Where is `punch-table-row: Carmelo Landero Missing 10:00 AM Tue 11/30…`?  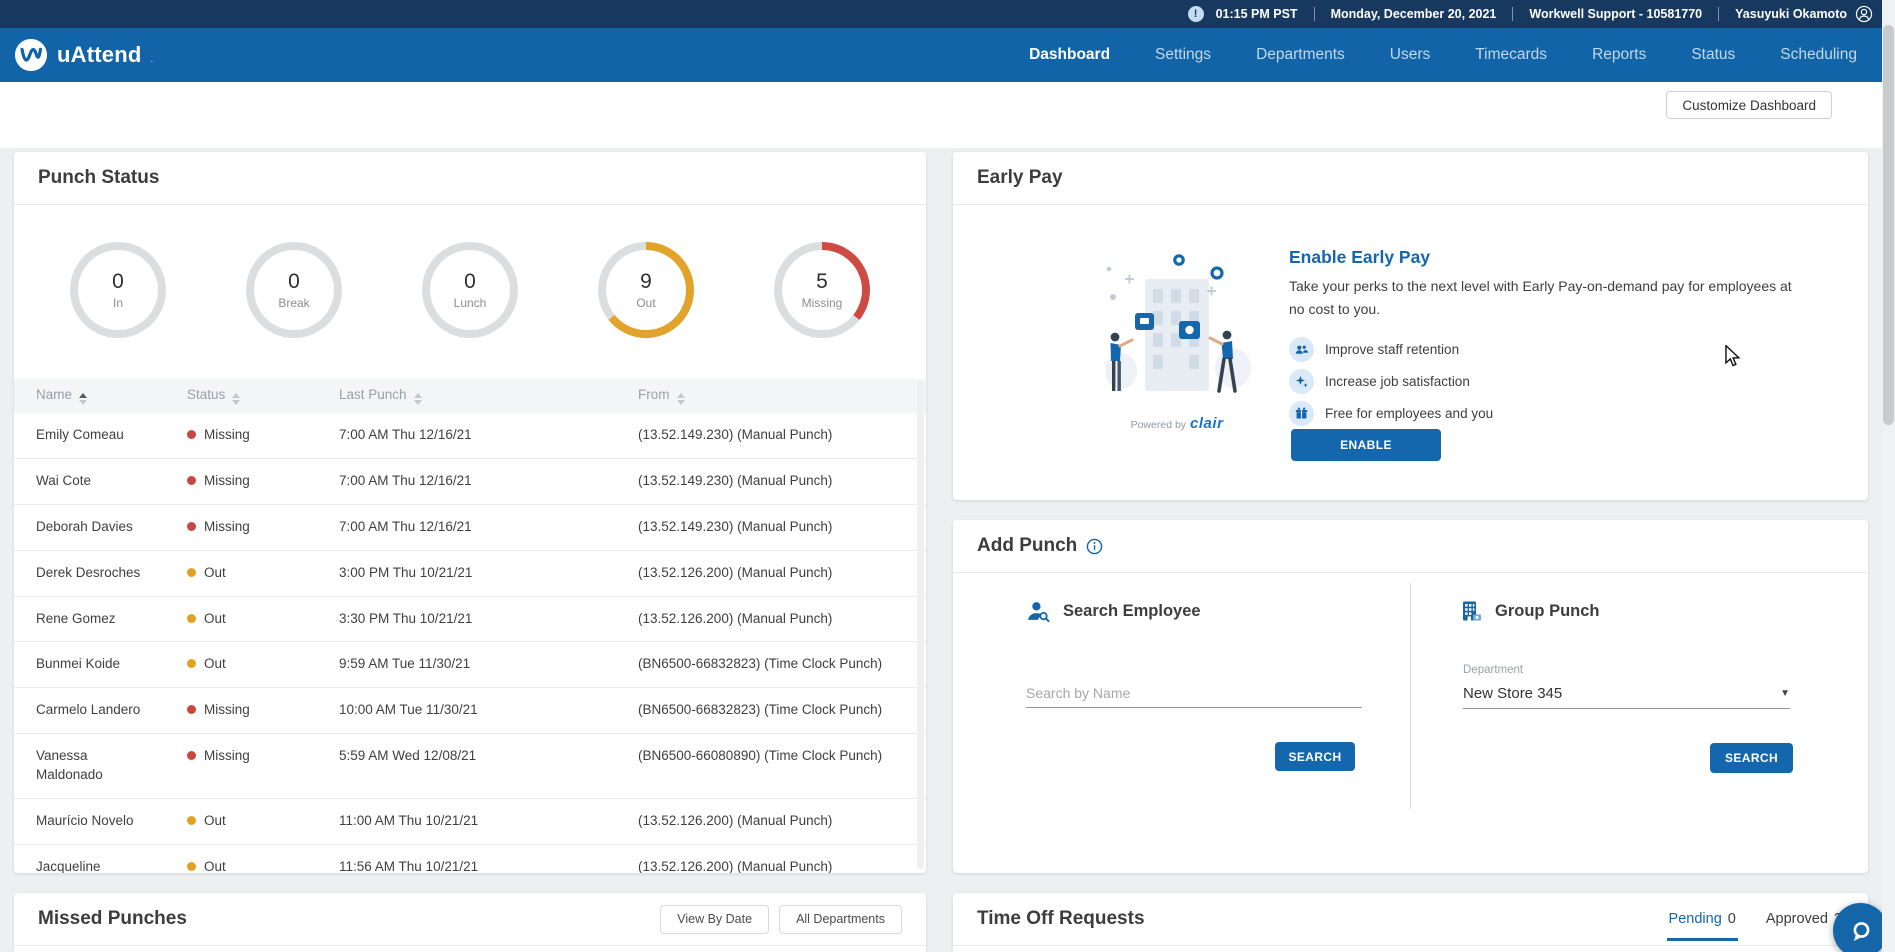
punch-table-row: Carmelo Landero Missing 10:00 AM Tue 11/30… is located at coordinates (470, 711).